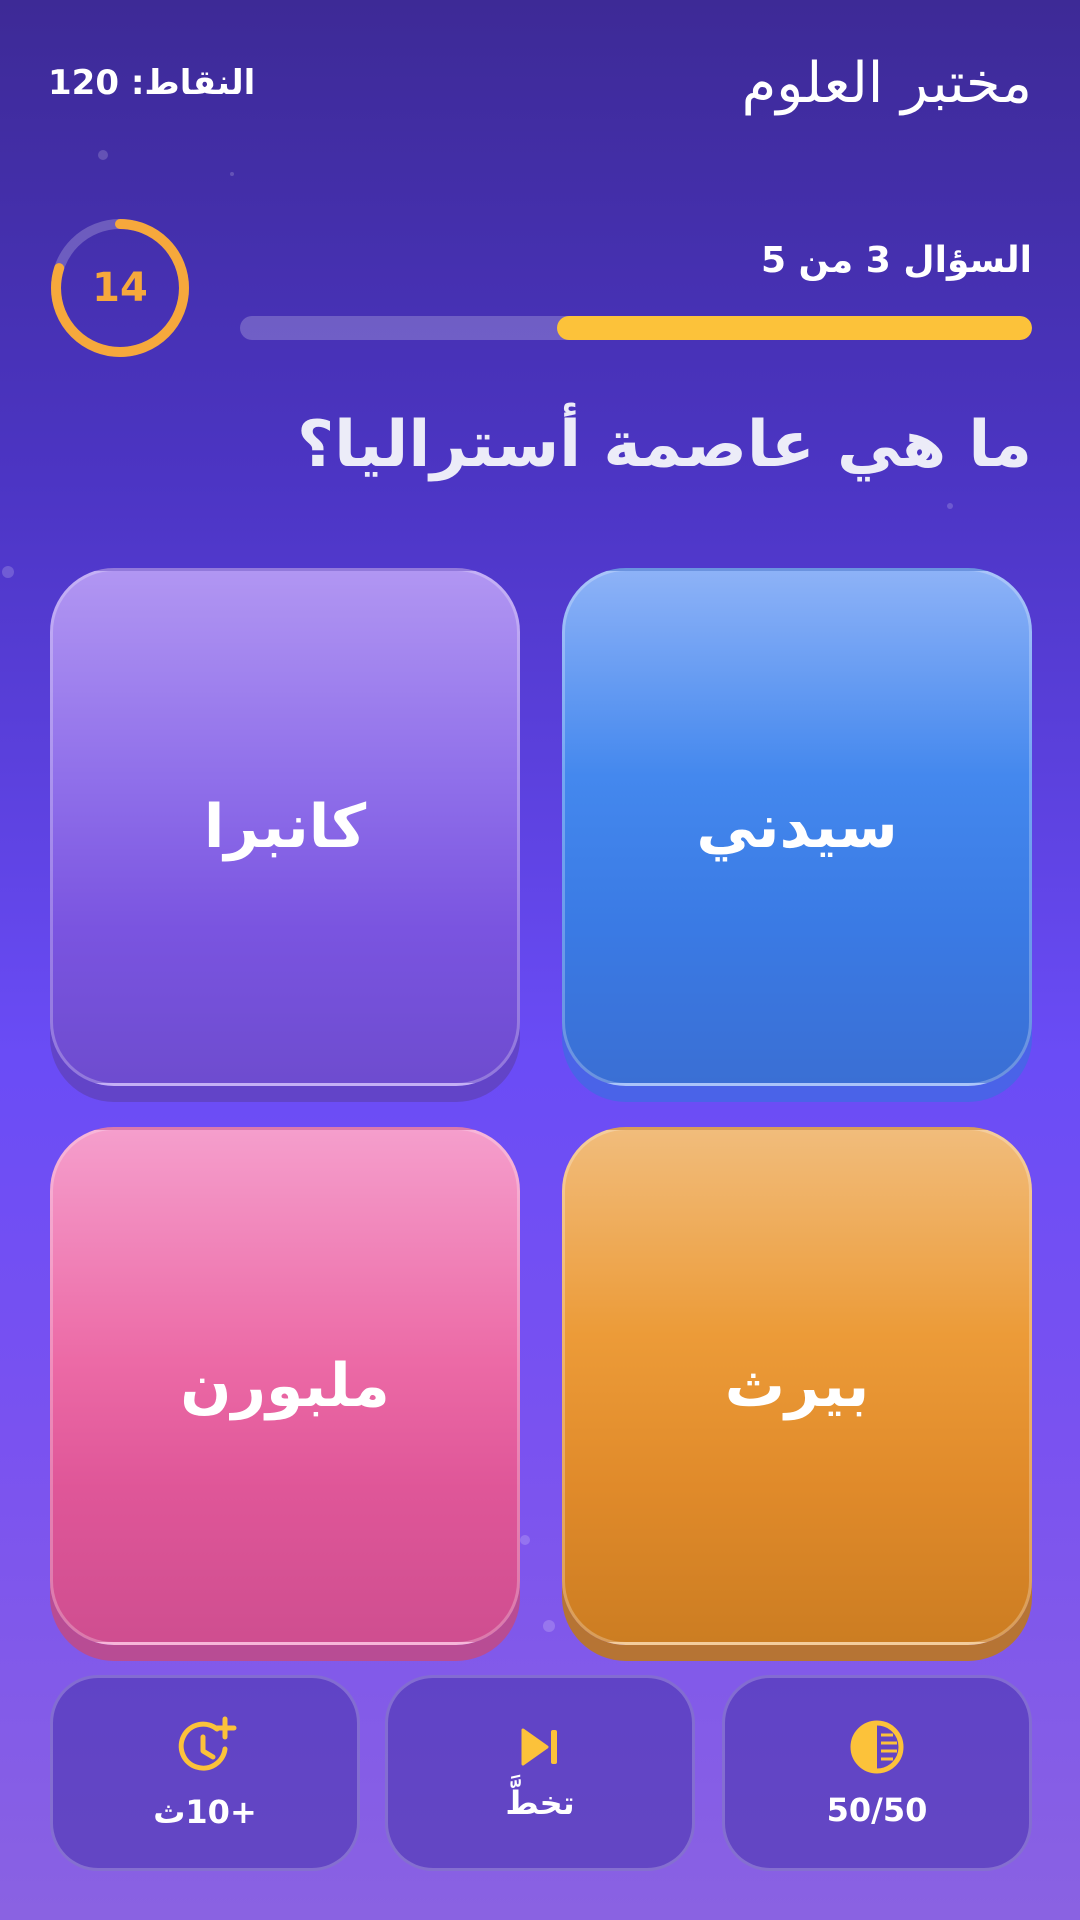 Image resolution: width=1080 pixels, height=1920 pixels. I want to click on answer-label: سيدني, so click(797, 827).